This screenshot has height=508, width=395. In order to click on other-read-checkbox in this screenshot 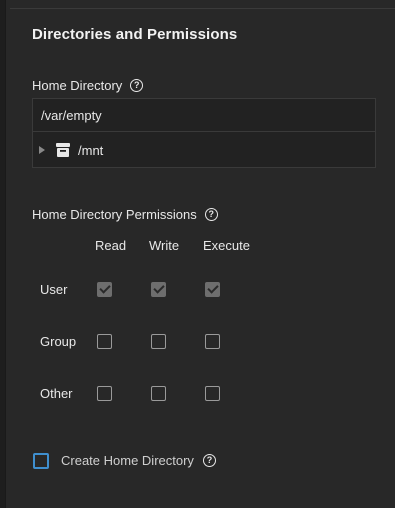, I will do `click(104, 393)`.